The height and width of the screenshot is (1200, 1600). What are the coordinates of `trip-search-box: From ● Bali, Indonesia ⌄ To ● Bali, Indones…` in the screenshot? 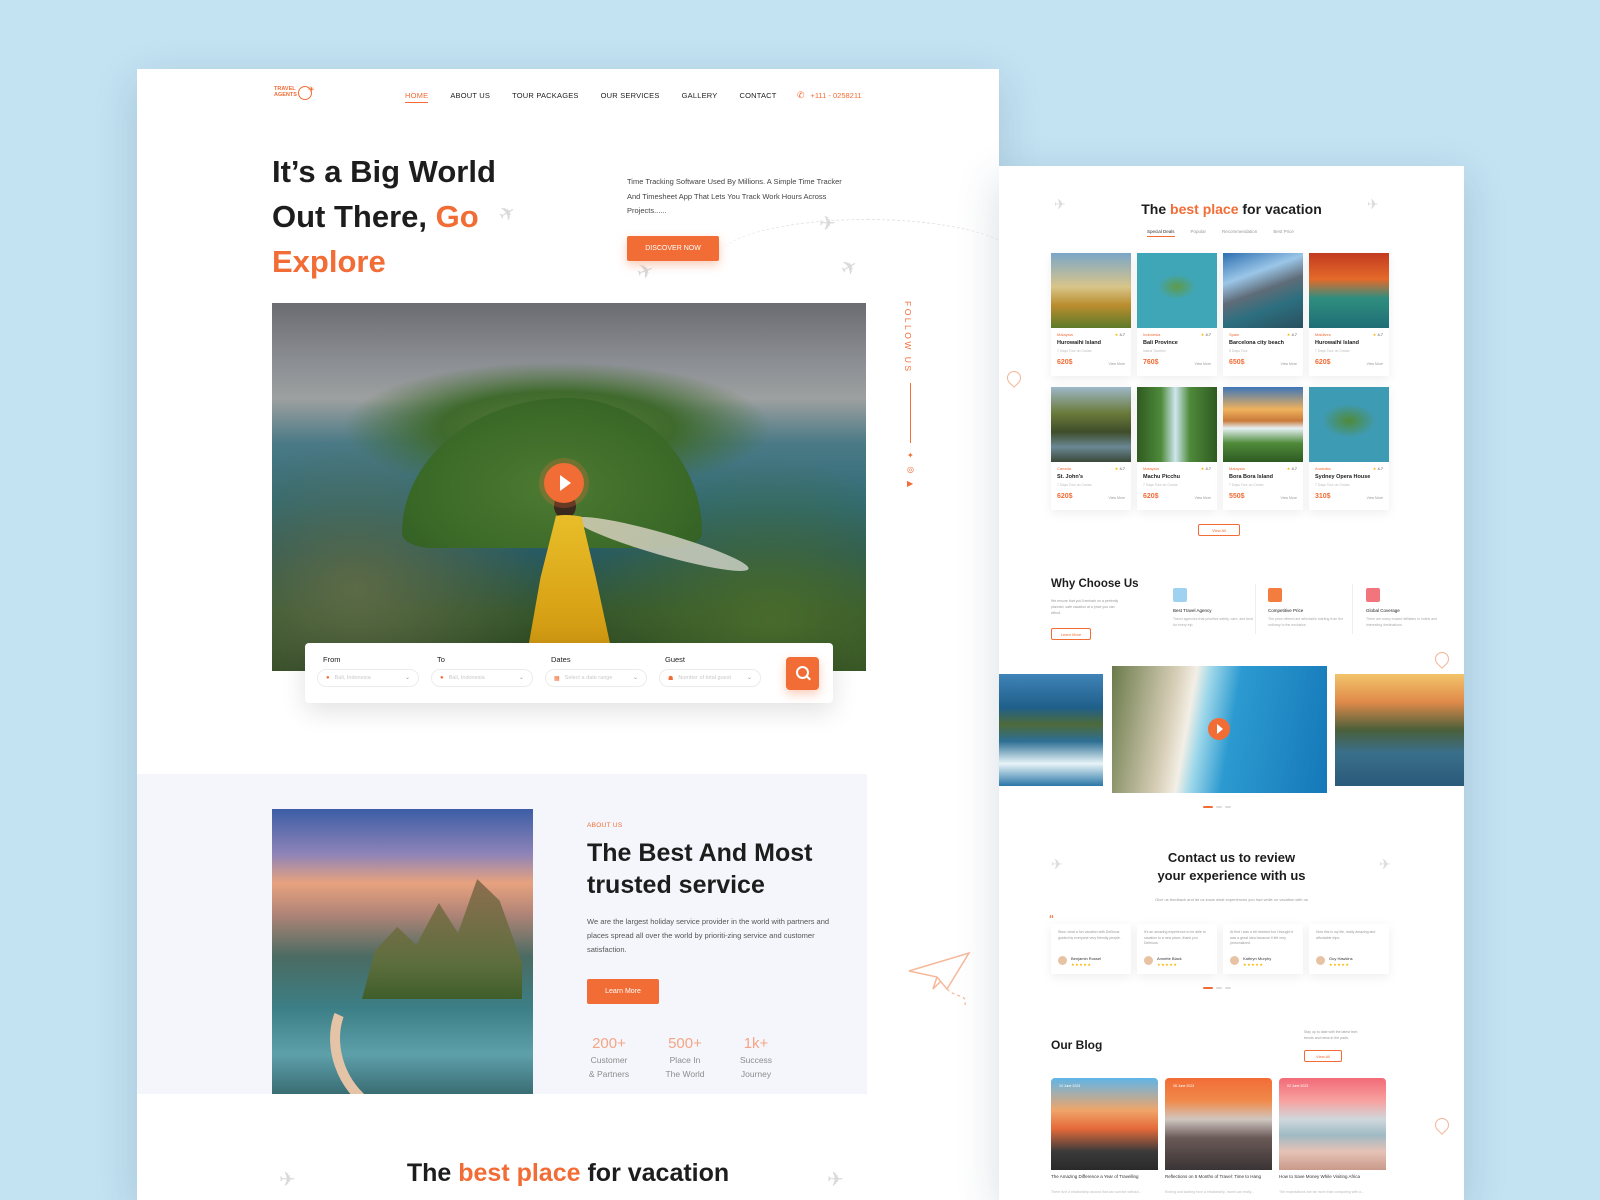 It's located at (569, 673).